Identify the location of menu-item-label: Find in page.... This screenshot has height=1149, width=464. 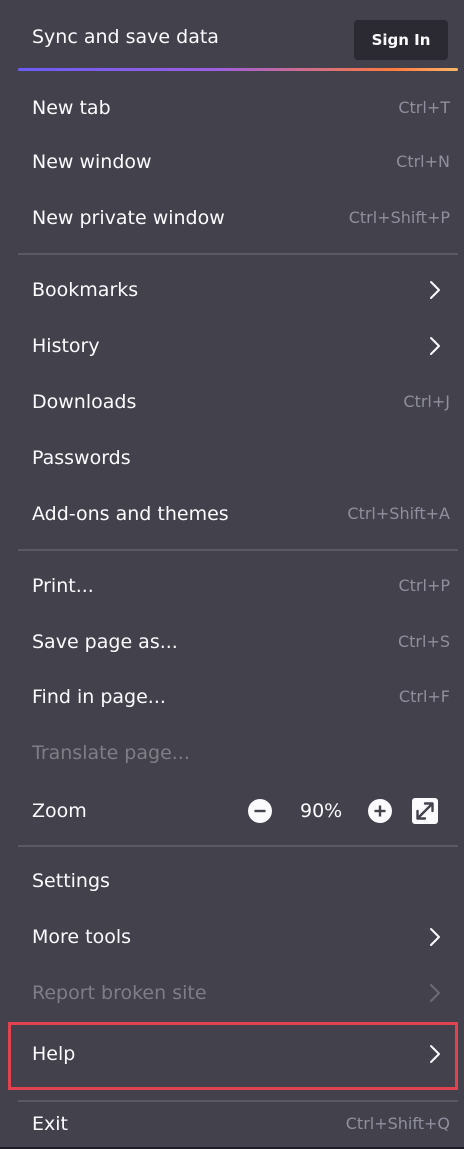
(99, 697).